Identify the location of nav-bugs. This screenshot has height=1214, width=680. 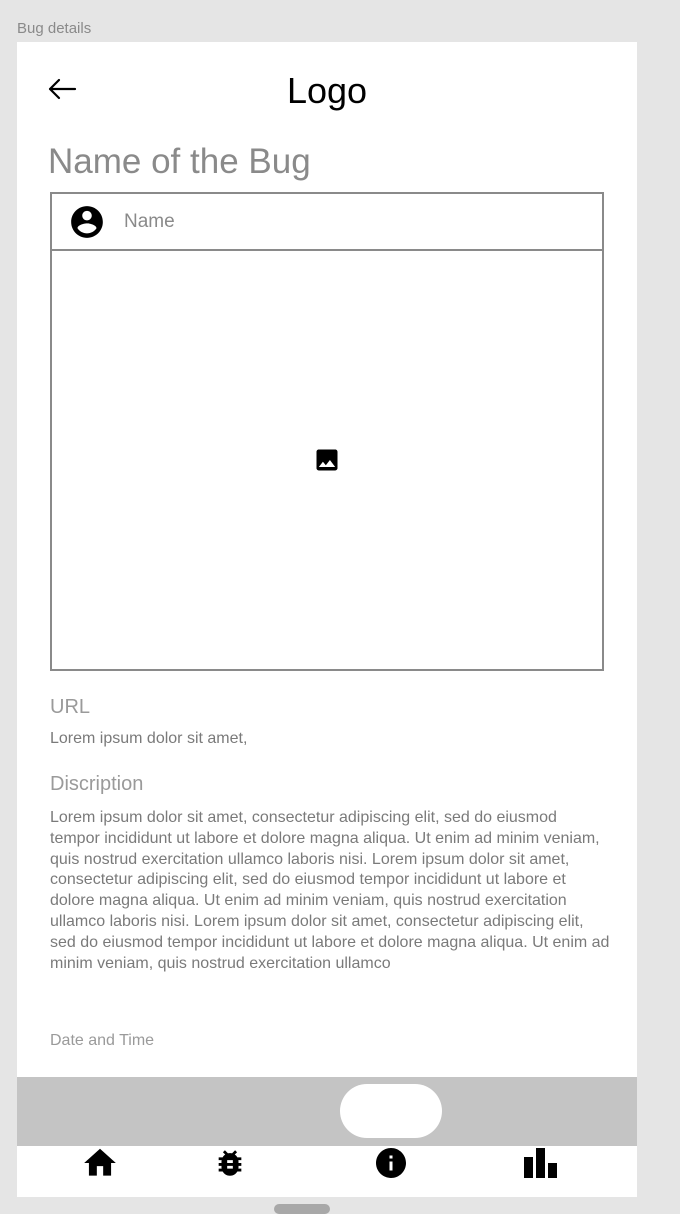
(230, 1163).